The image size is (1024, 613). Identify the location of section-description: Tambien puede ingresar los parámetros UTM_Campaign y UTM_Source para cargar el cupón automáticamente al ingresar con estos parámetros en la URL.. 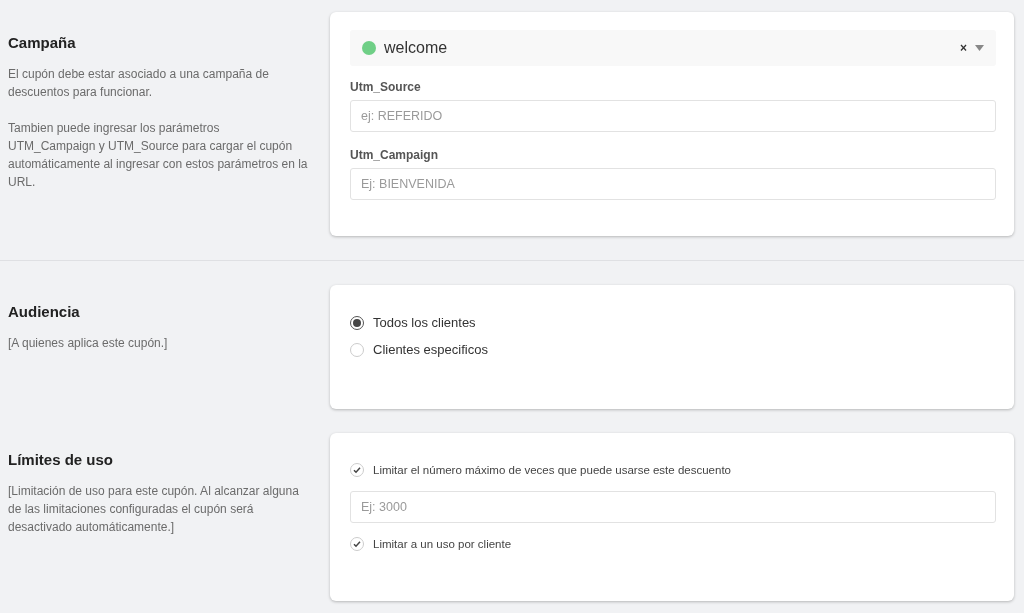
(158, 155).